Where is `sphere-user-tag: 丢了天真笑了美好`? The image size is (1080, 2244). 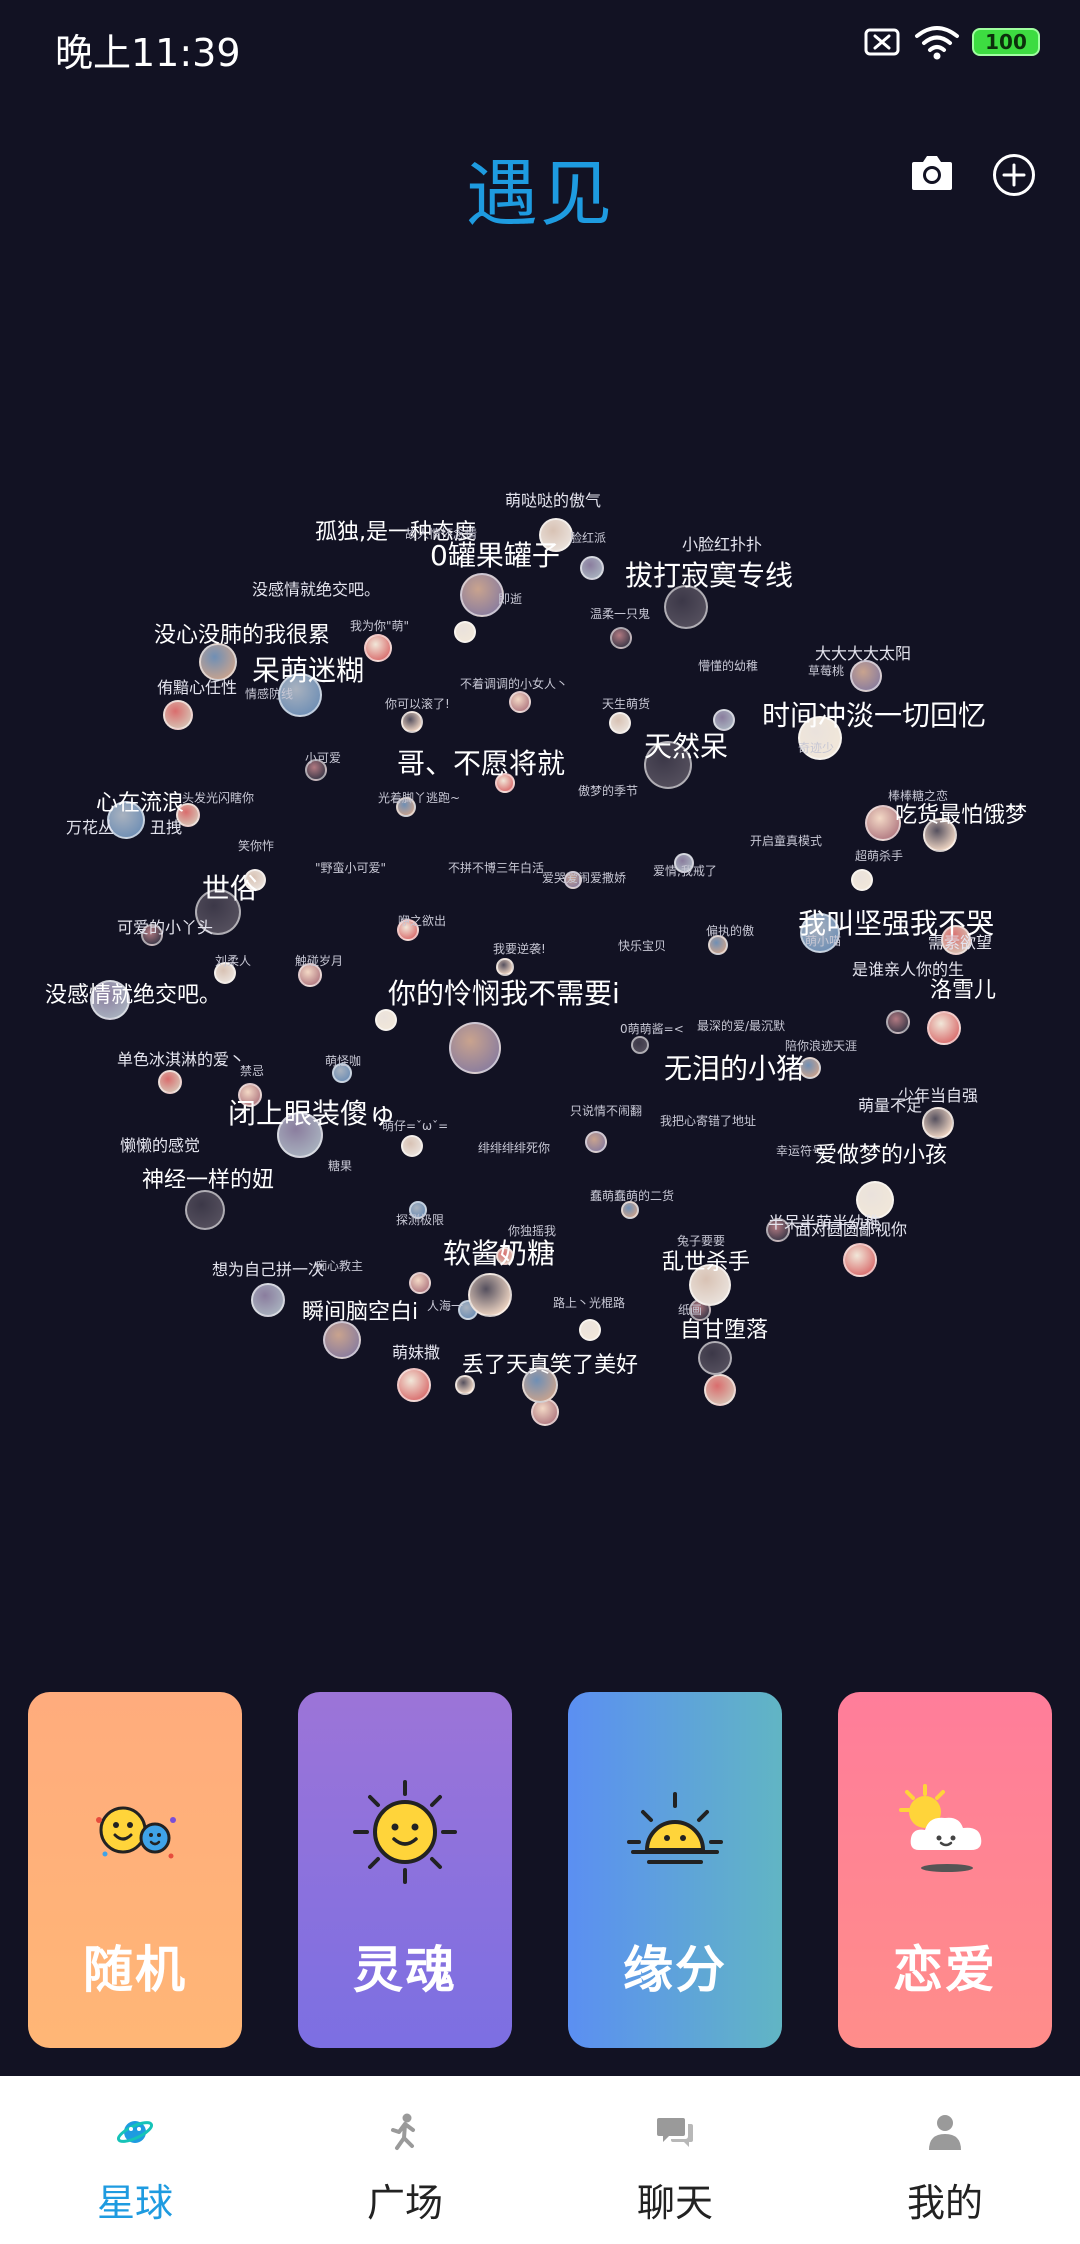 sphere-user-tag: 丢了天真笑了美好 is located at coordinates (550, 1366).